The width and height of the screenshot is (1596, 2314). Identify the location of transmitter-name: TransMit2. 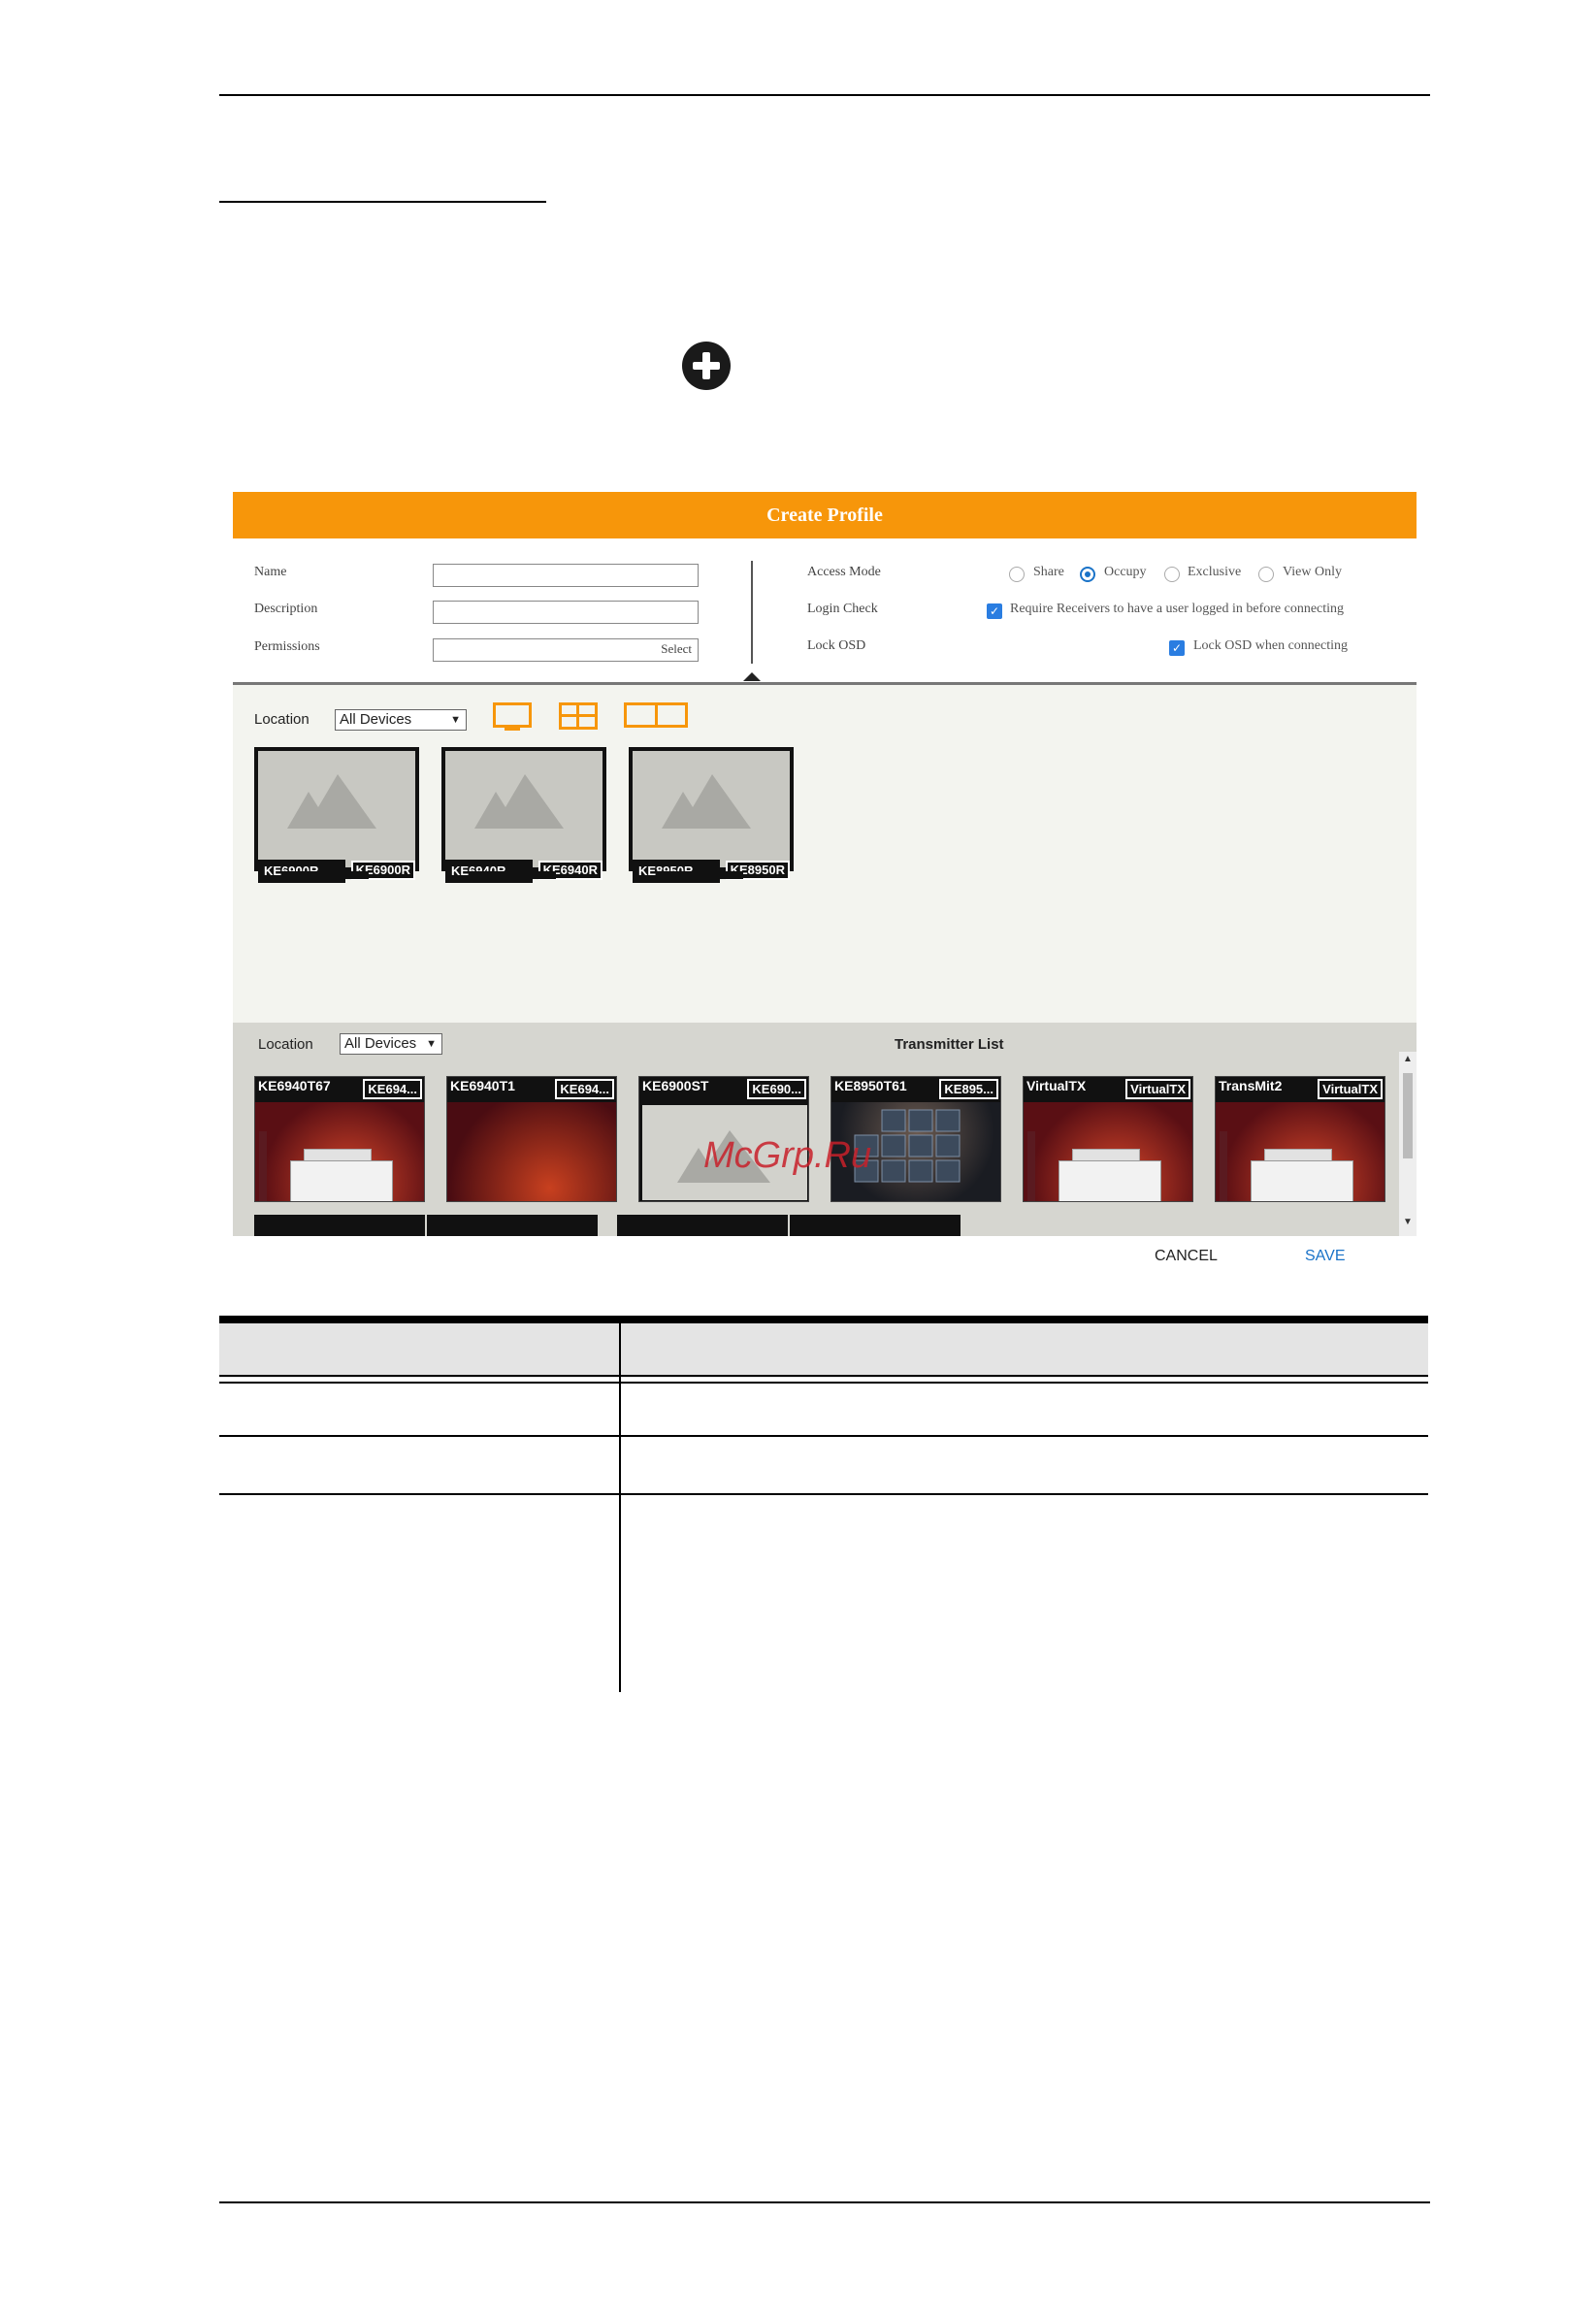
(1251, 1085).